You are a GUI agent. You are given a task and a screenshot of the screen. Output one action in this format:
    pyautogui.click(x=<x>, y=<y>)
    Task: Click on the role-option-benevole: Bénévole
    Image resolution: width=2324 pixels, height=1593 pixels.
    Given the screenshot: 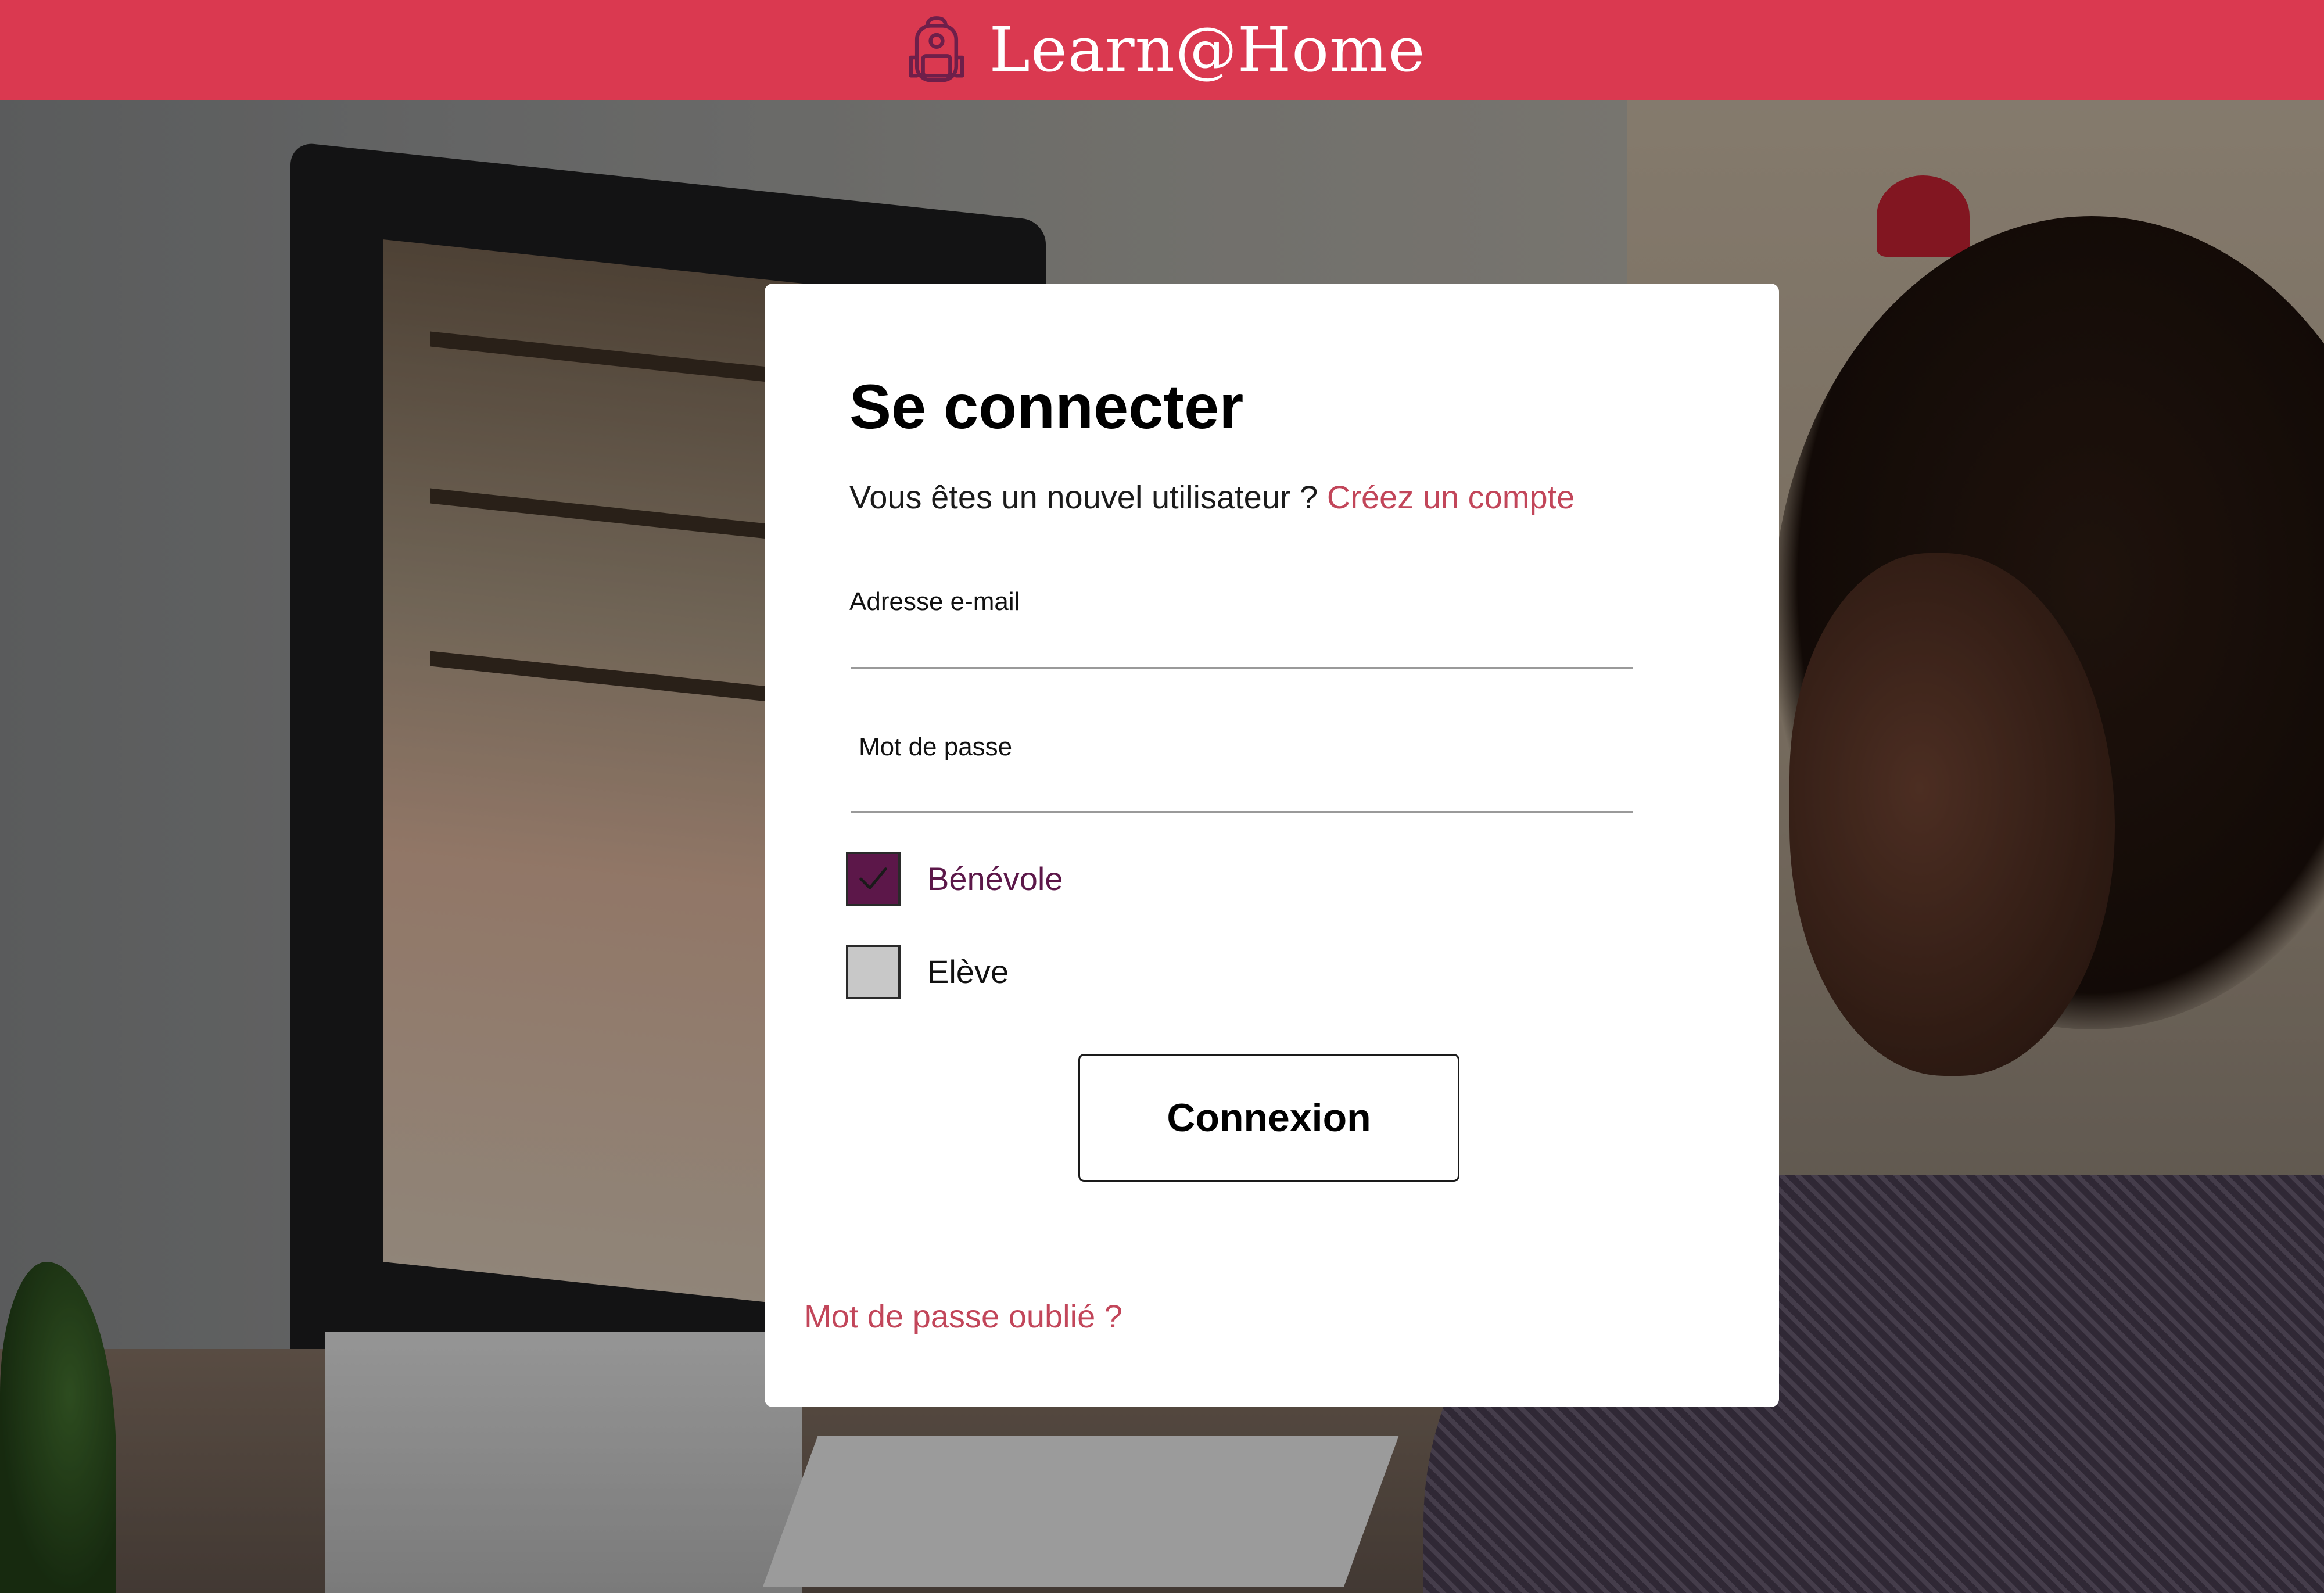 What is the action you would take?
    pyautogui.click(x=954, y=879)
    